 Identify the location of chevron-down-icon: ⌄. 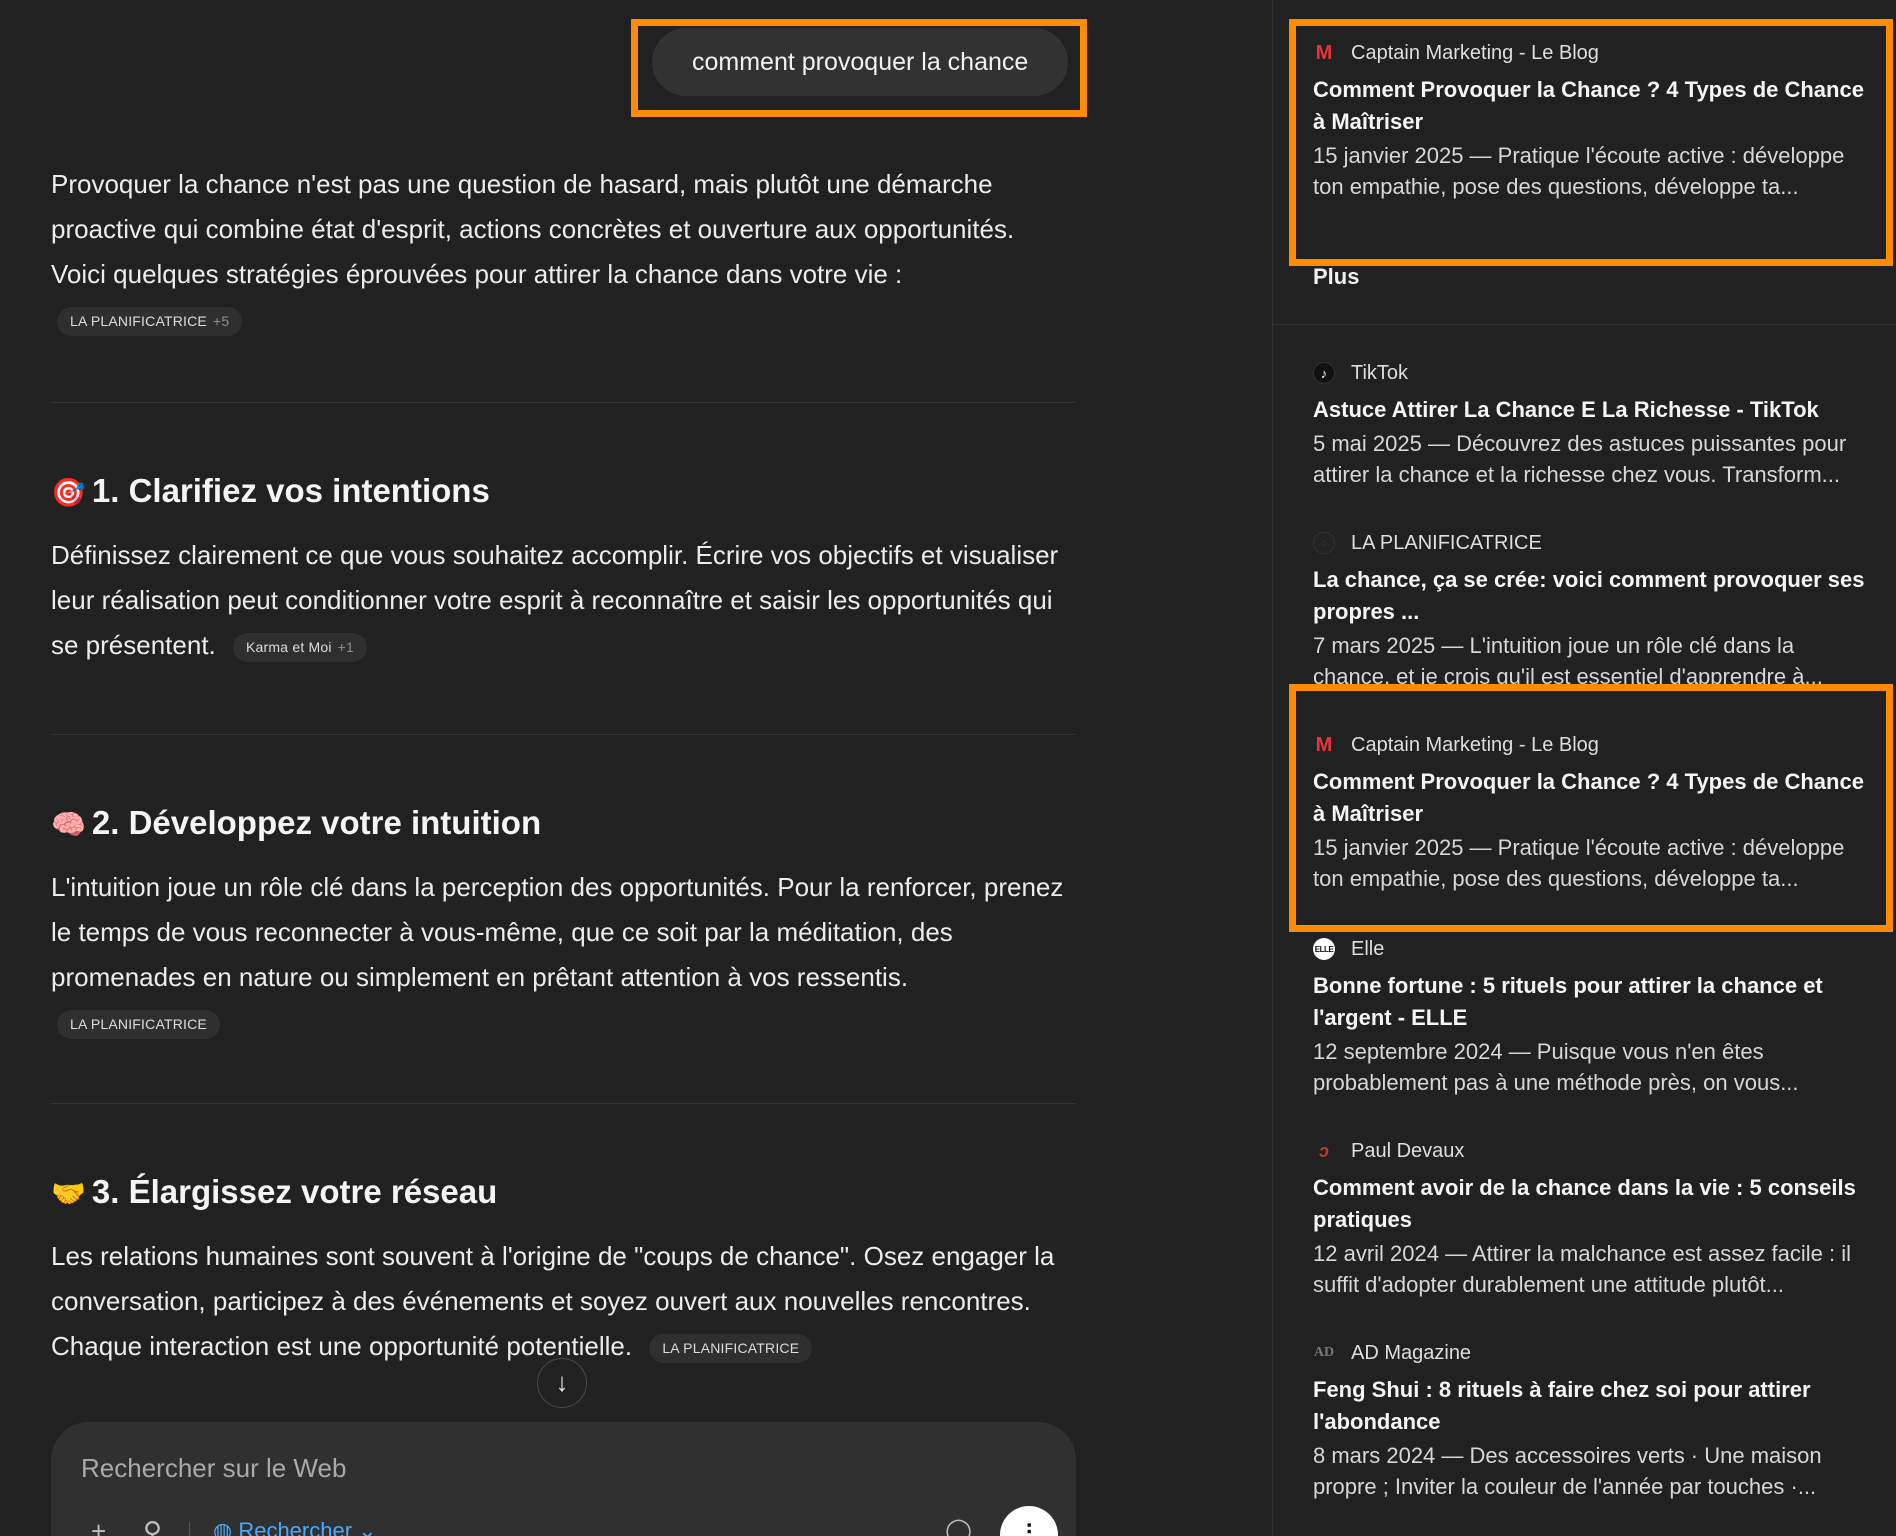
(367, 1527).